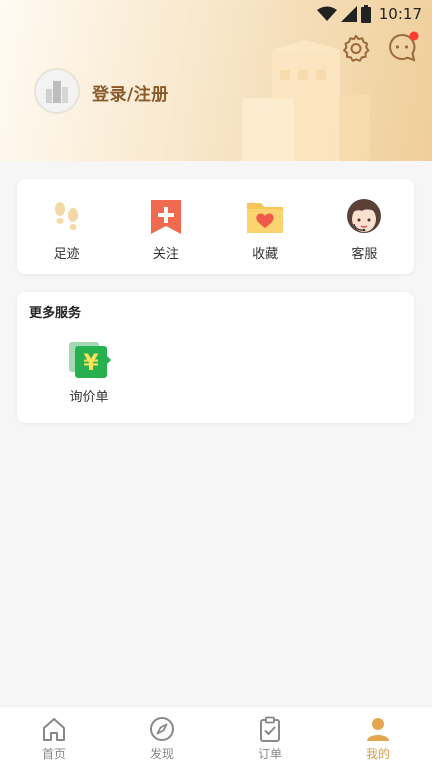 The image size is (432, 769). I want to click on quick-actions-card: 足迹 关注 收藏 客服, so click(215, 226).